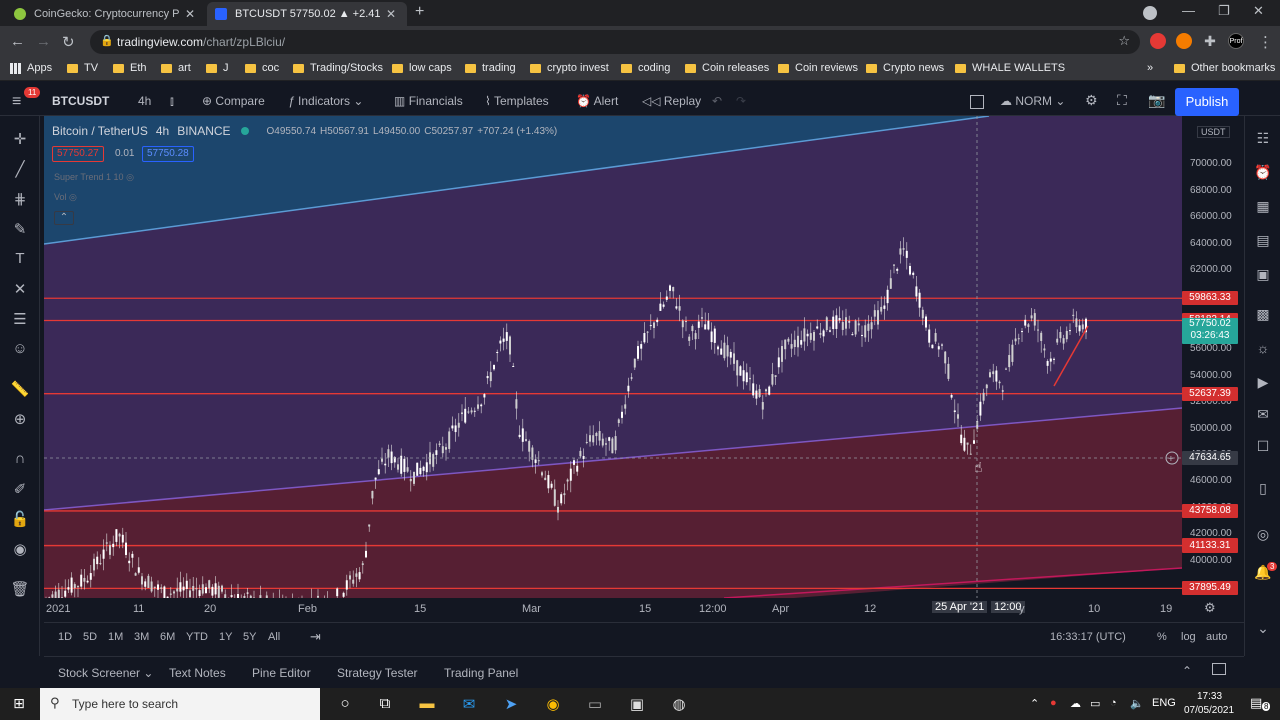 This screenshot has width=1280, height=720. Describe the element at coordinates (17, 41) in the screenshot. I see `back-icon: ←` at that location.